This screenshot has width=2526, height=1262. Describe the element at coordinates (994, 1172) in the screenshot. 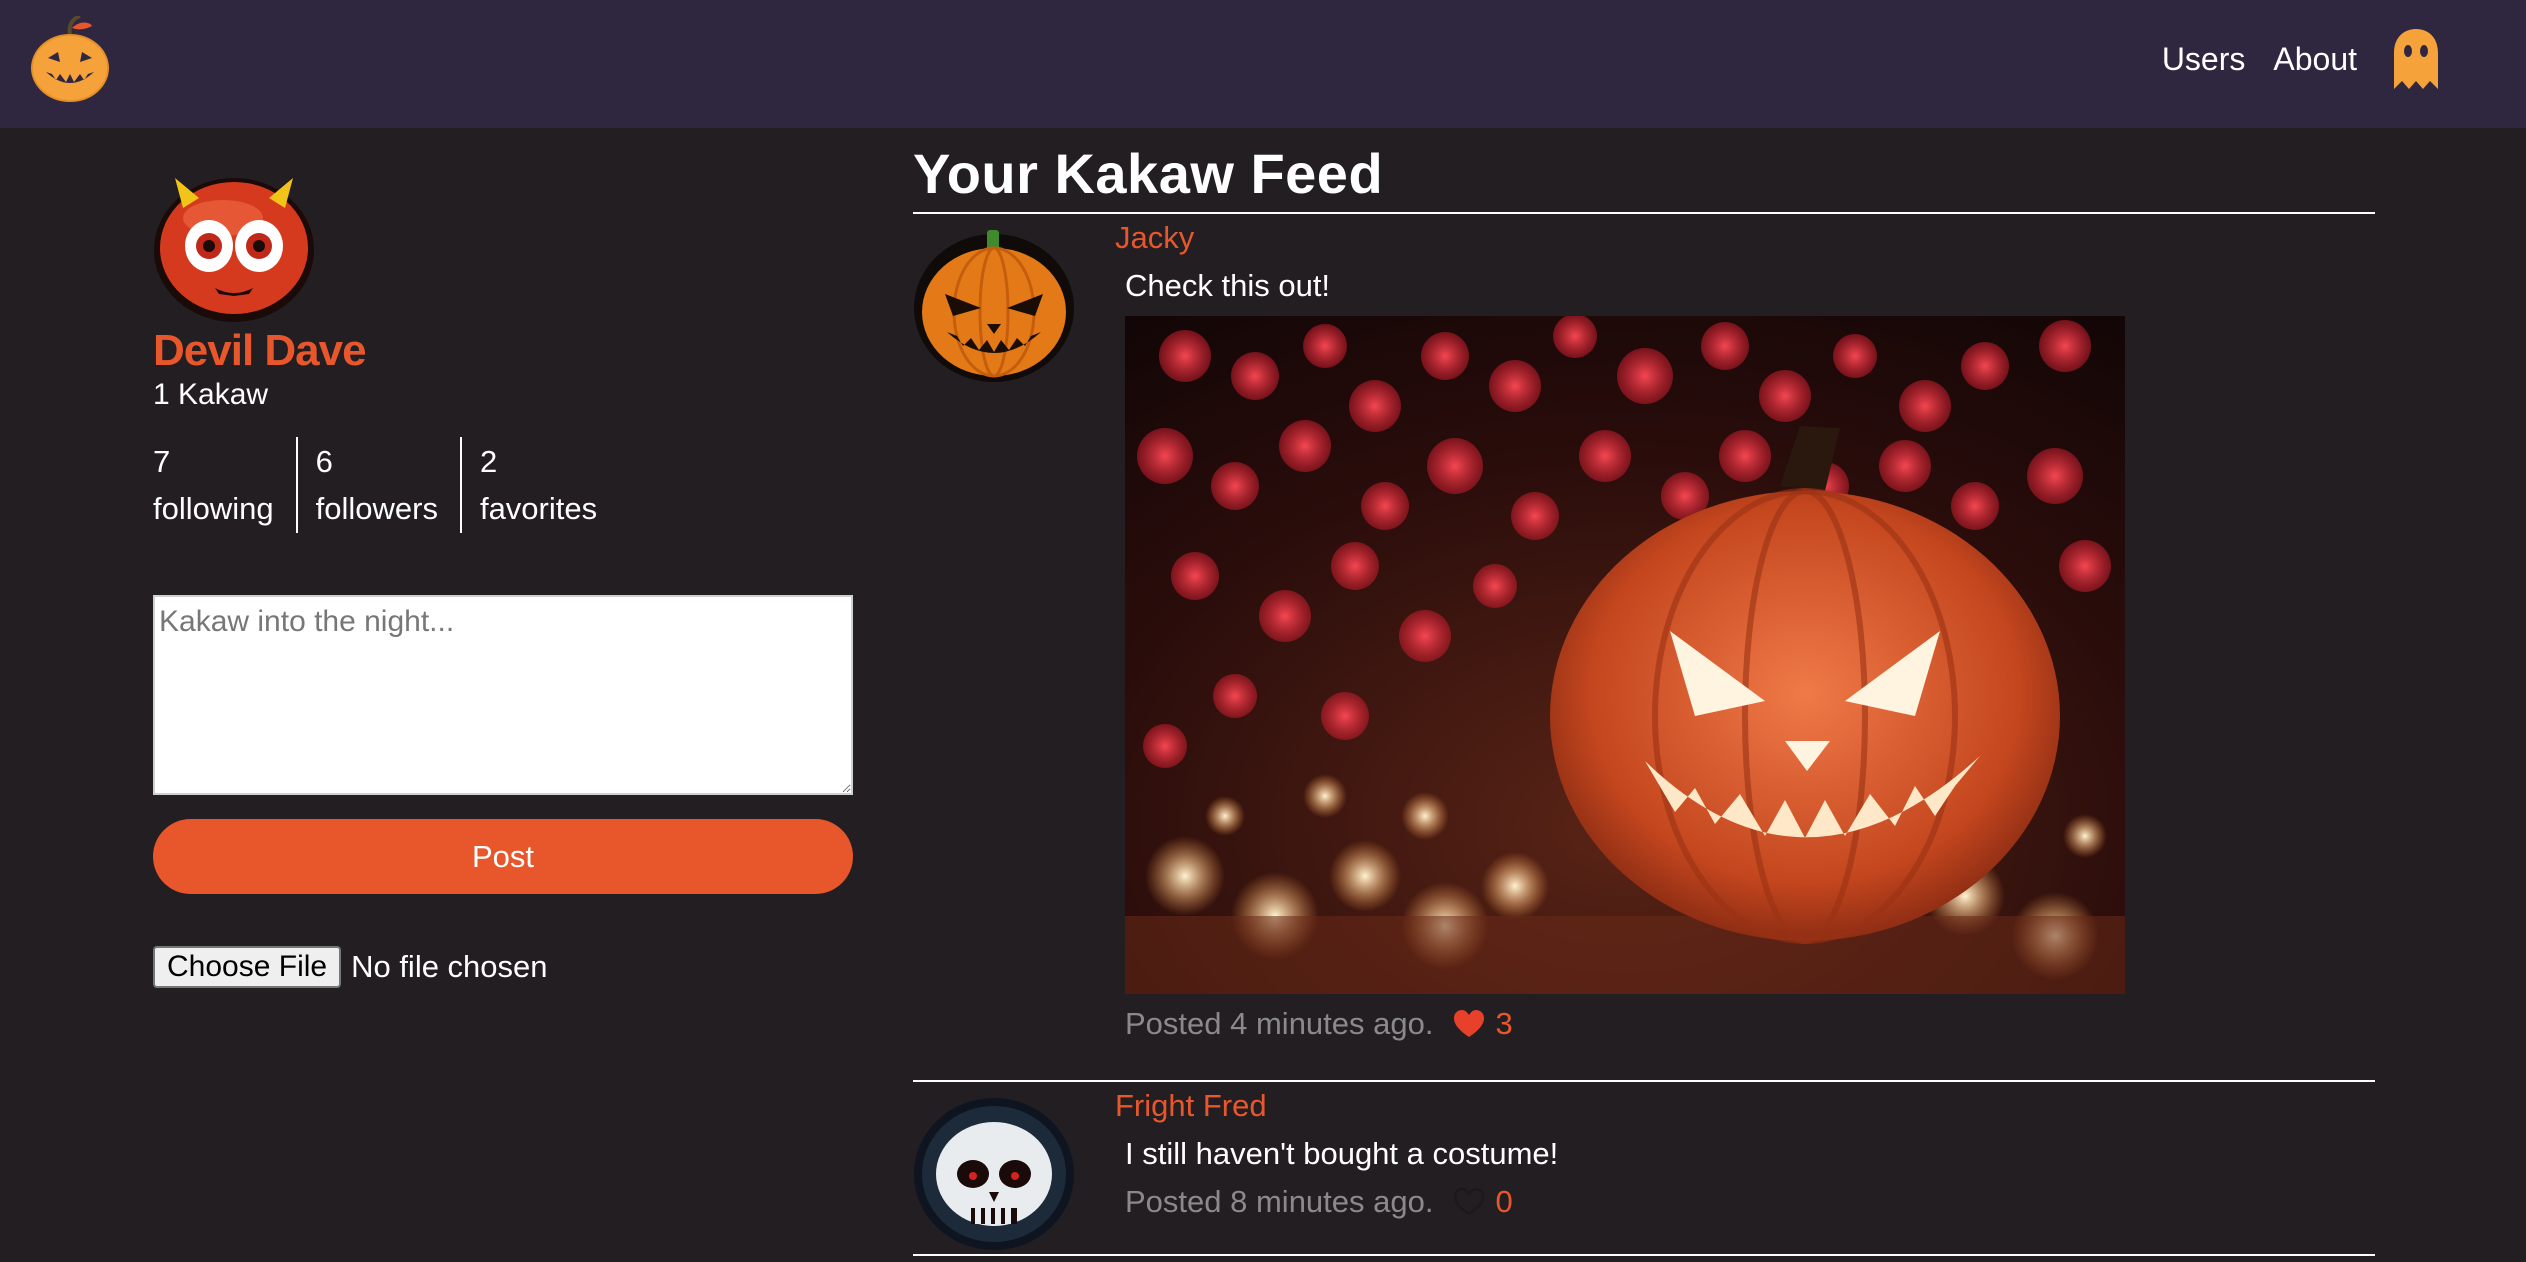

I see `skull-avatar-icon` at that location.